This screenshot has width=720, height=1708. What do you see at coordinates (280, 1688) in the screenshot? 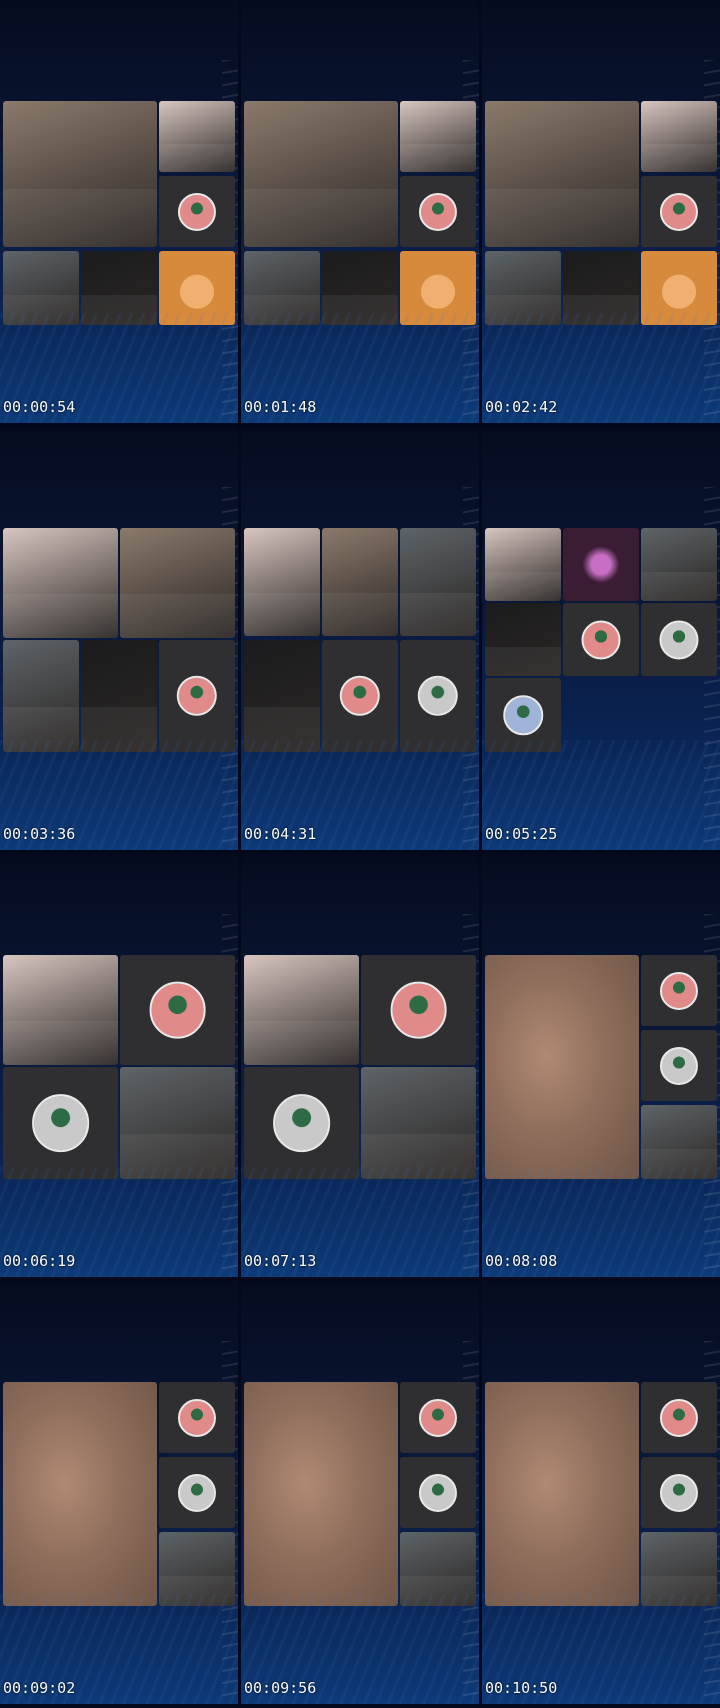
I see `timestamp: 00:09:56` at bounding box center [280, 1688].